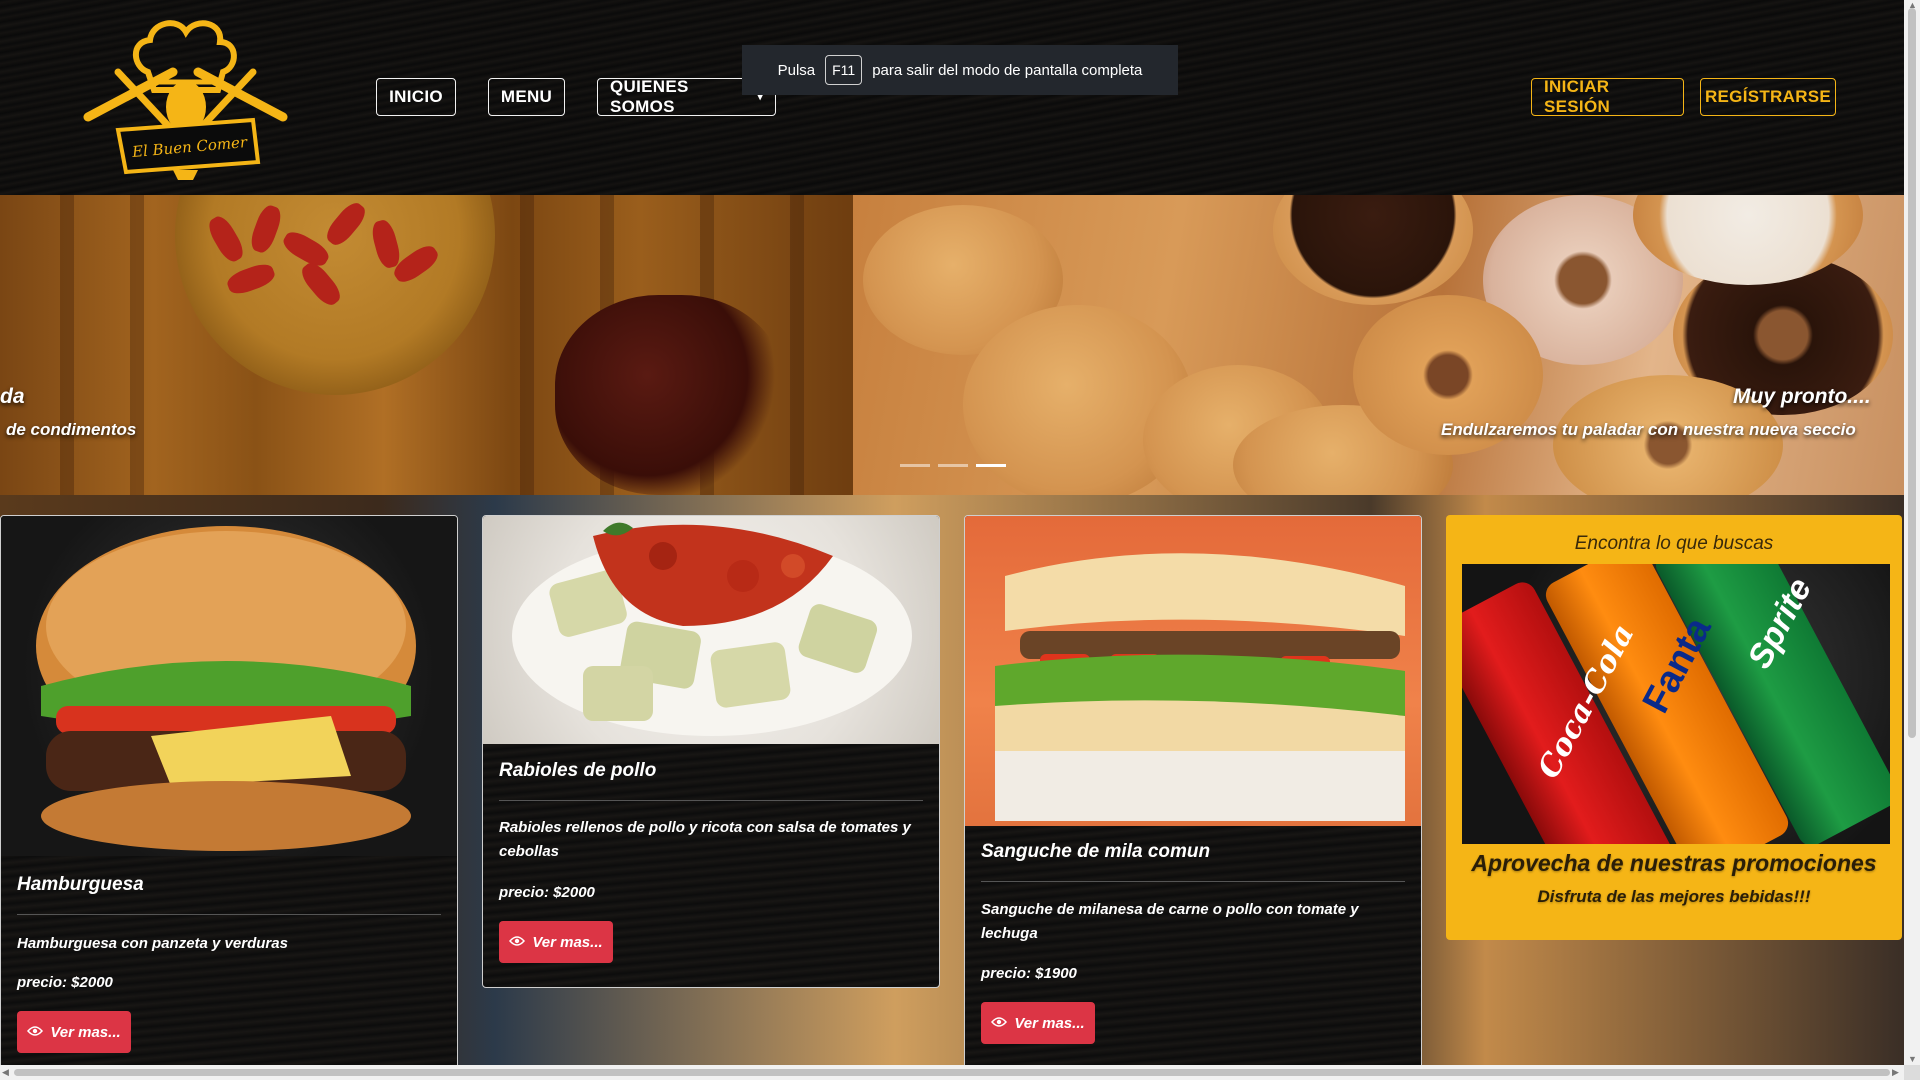 The width and height of the screenshot is (1920, 1080). Describe the element at coordinates (152, 943) in the screenshot. I see `card-description: Hamburguesa con panzeta y verduras` at that location.